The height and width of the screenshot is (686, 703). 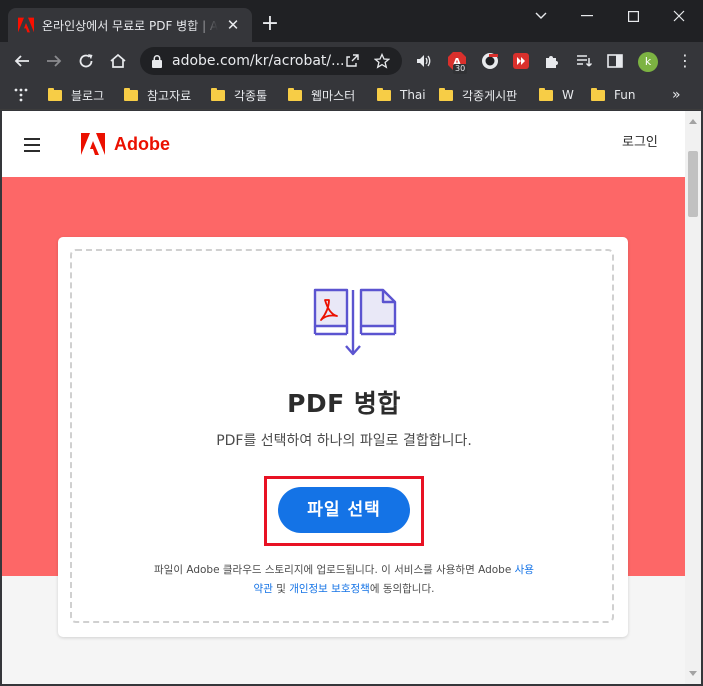 What do you see at coordinates (648, 62) in the screenshot?
I see `profile-avatar: k` at bounding box center [648, 62].